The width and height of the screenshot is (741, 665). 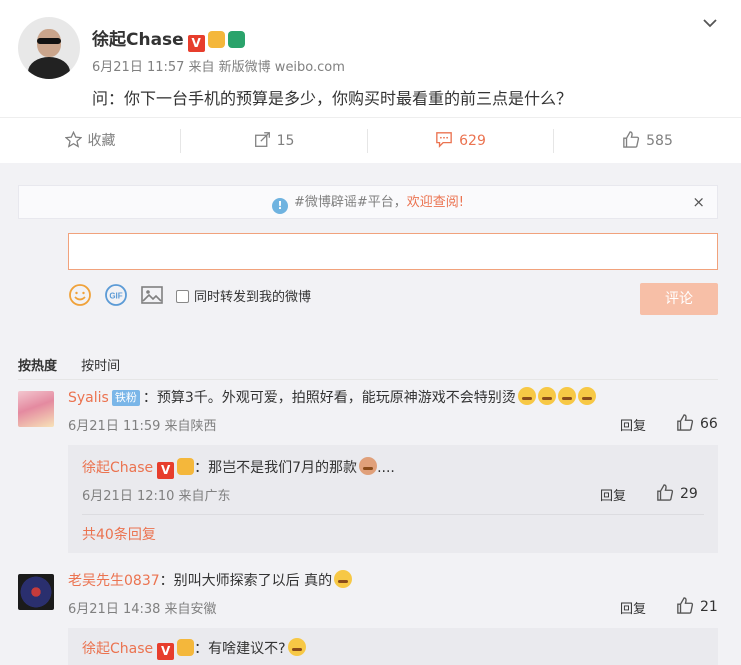 What do you see at coordinates (49, 48) in the screenshot?
I see `author-avatar` at bounding box center [49, 48].